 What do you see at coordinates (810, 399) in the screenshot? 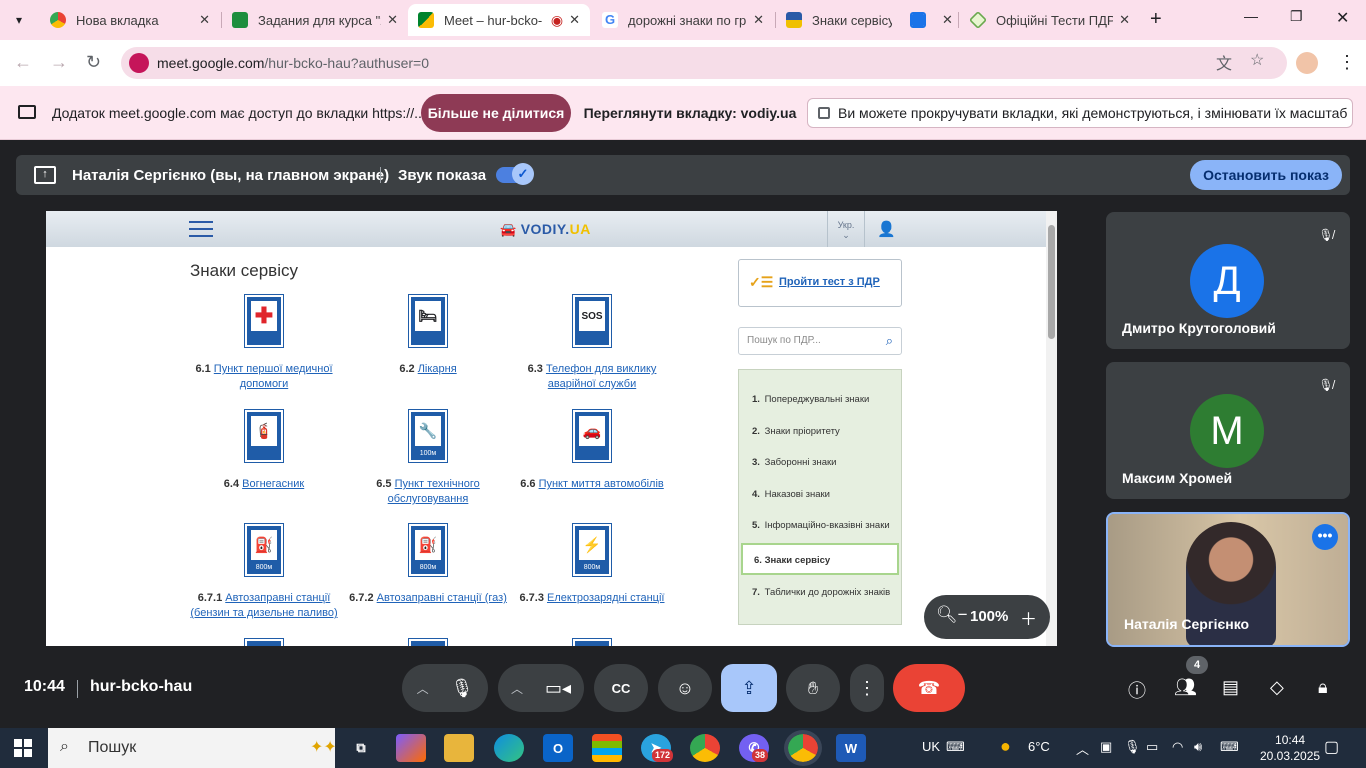
I see `menu-item: 1. Попереджувальні знаки` at bounding box center [810, 399].